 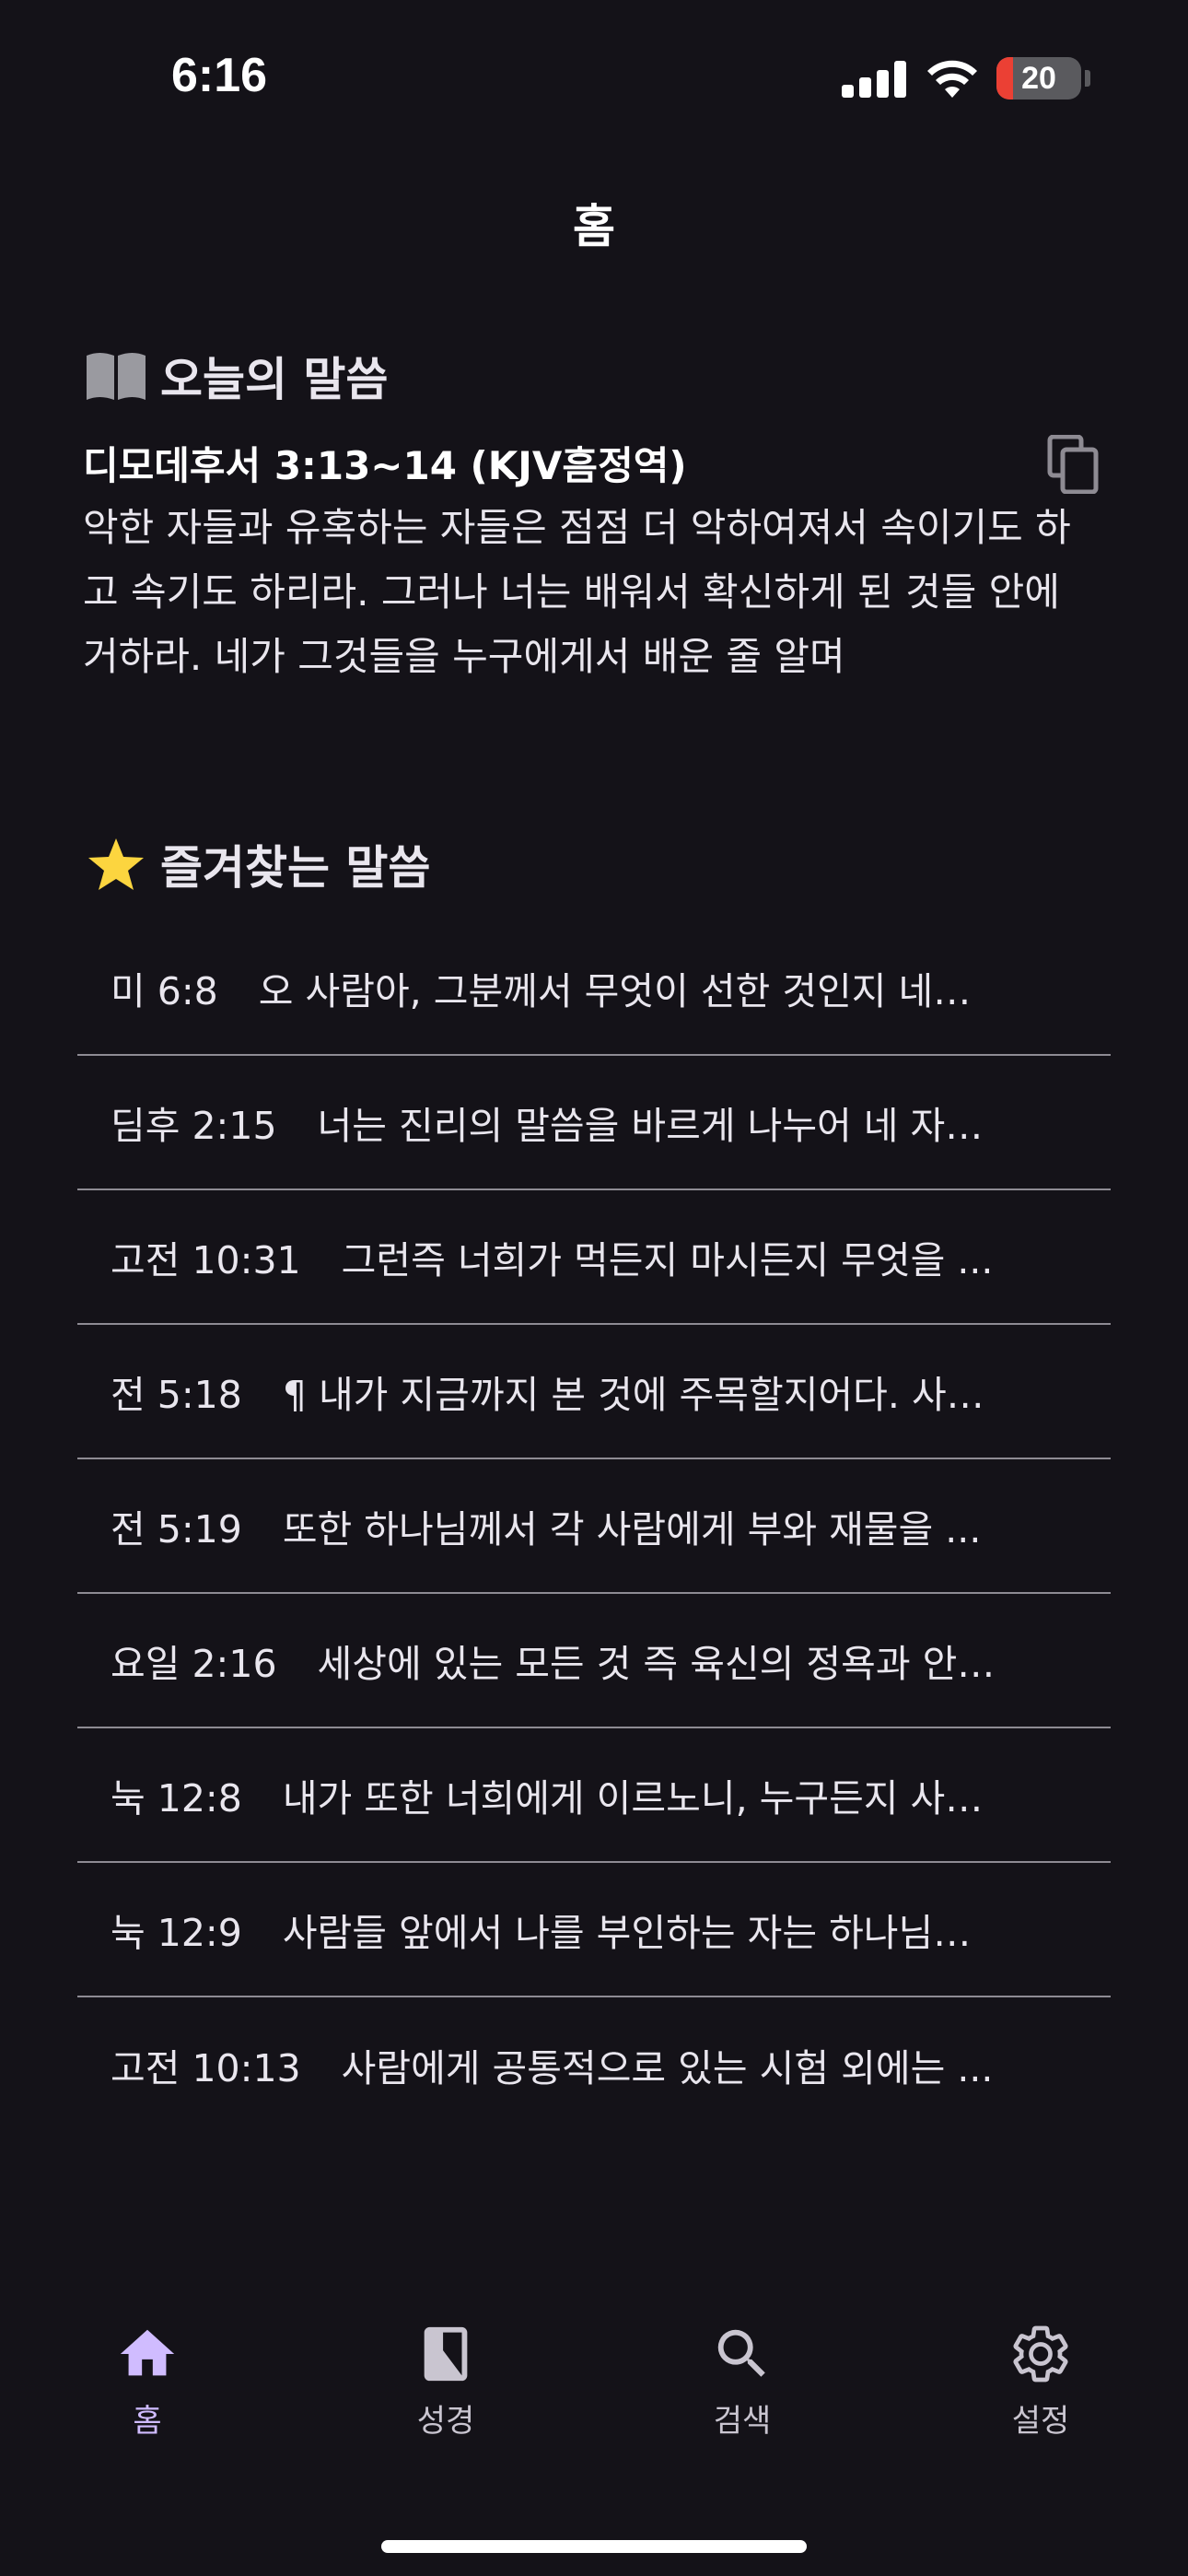 I want to click on favorite-ref: 전 5:19, so click(x=176, y=1529).